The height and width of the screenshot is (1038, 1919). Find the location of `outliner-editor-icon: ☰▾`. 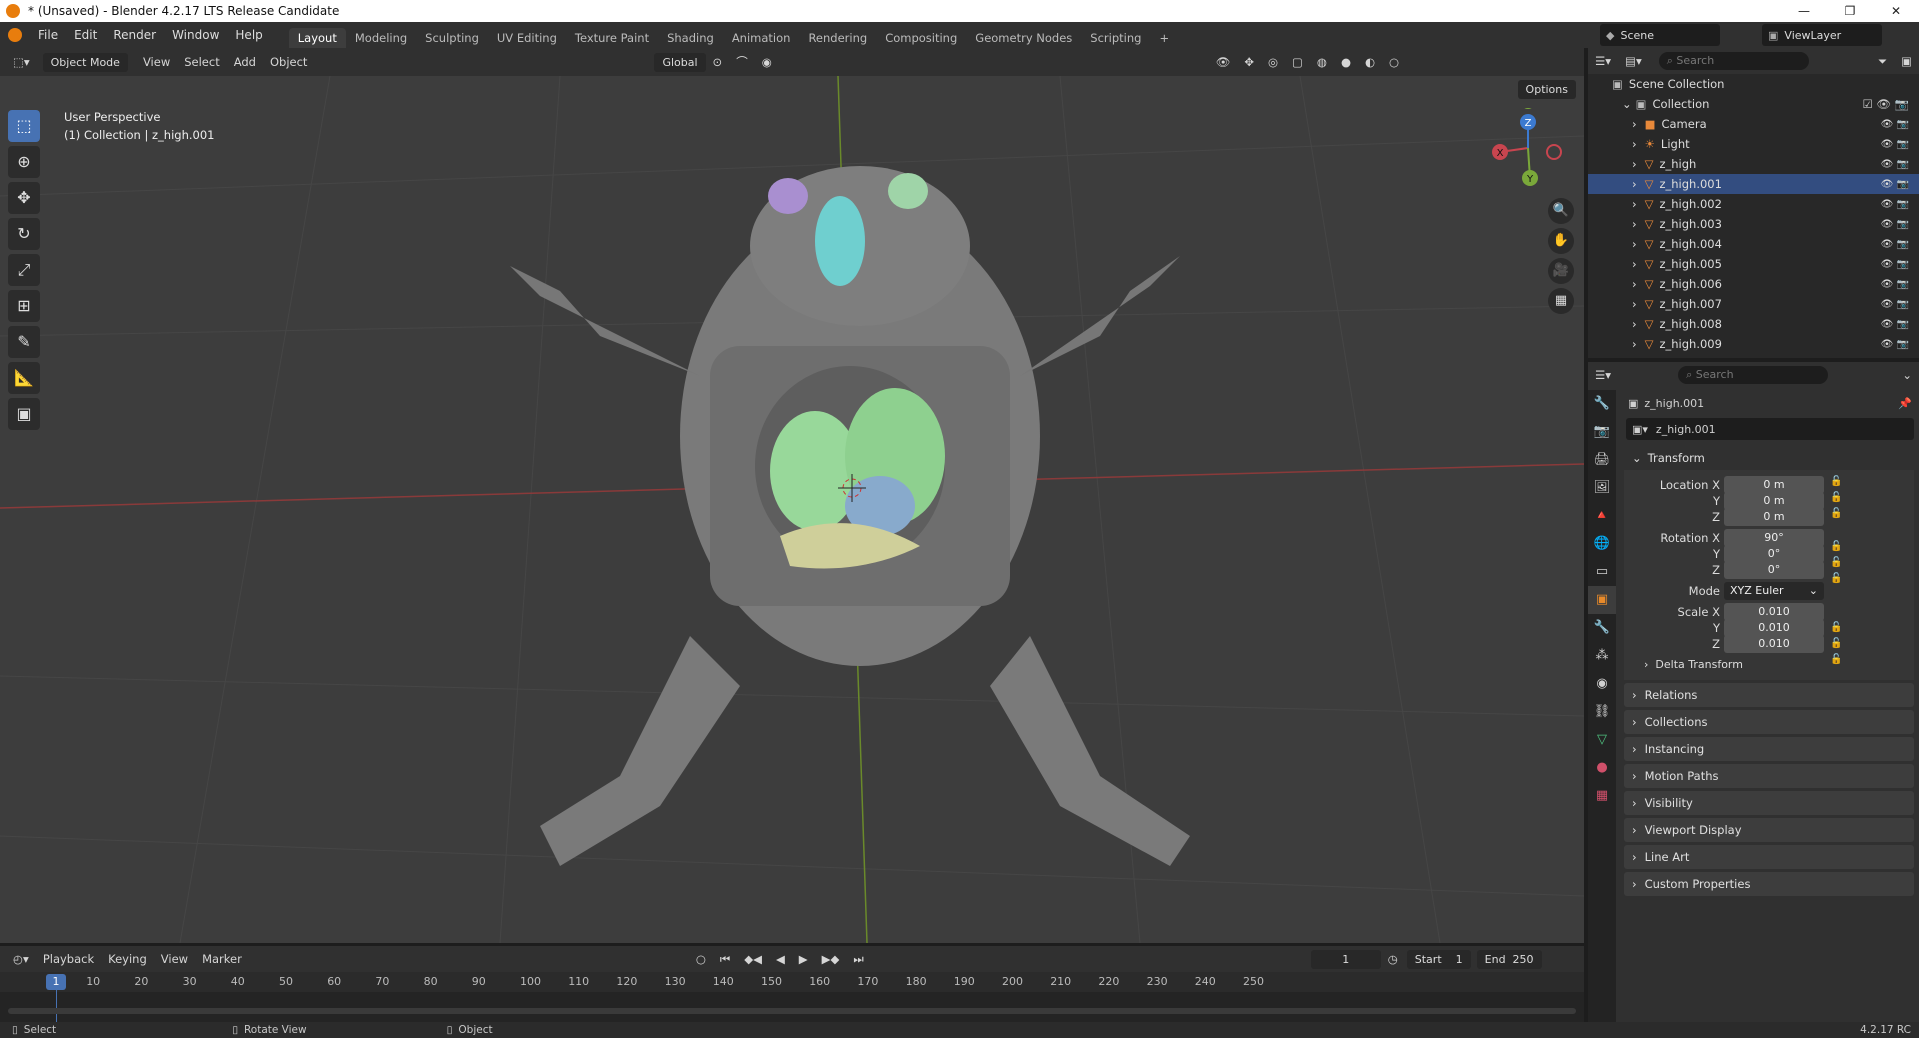

outliner-editor-icon: ☰▾ is located at coordinates (1603, 61).